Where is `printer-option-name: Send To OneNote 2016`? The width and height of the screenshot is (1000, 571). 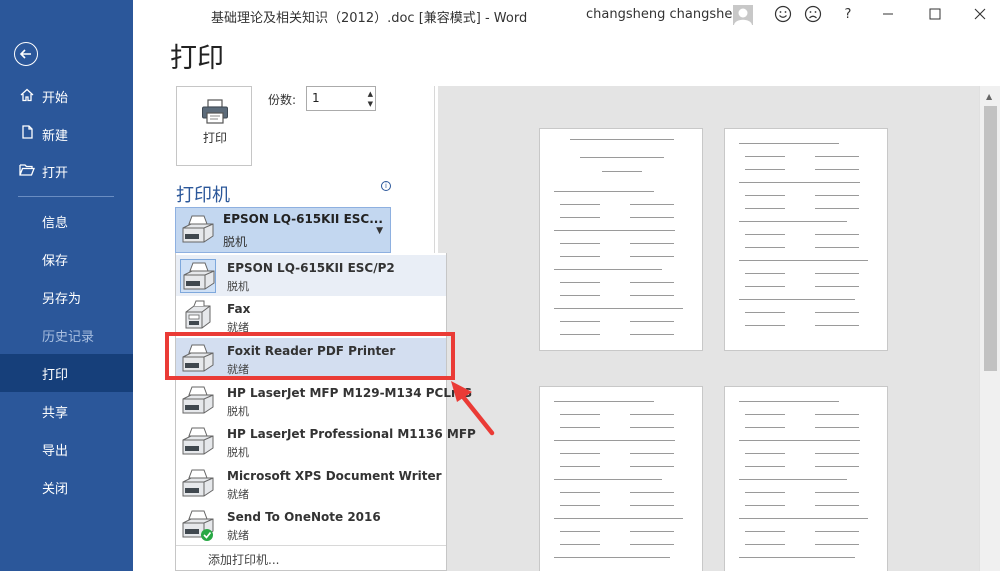 printer-option-name: Send To OneNote 2016 is located at coordinates (304, 517).